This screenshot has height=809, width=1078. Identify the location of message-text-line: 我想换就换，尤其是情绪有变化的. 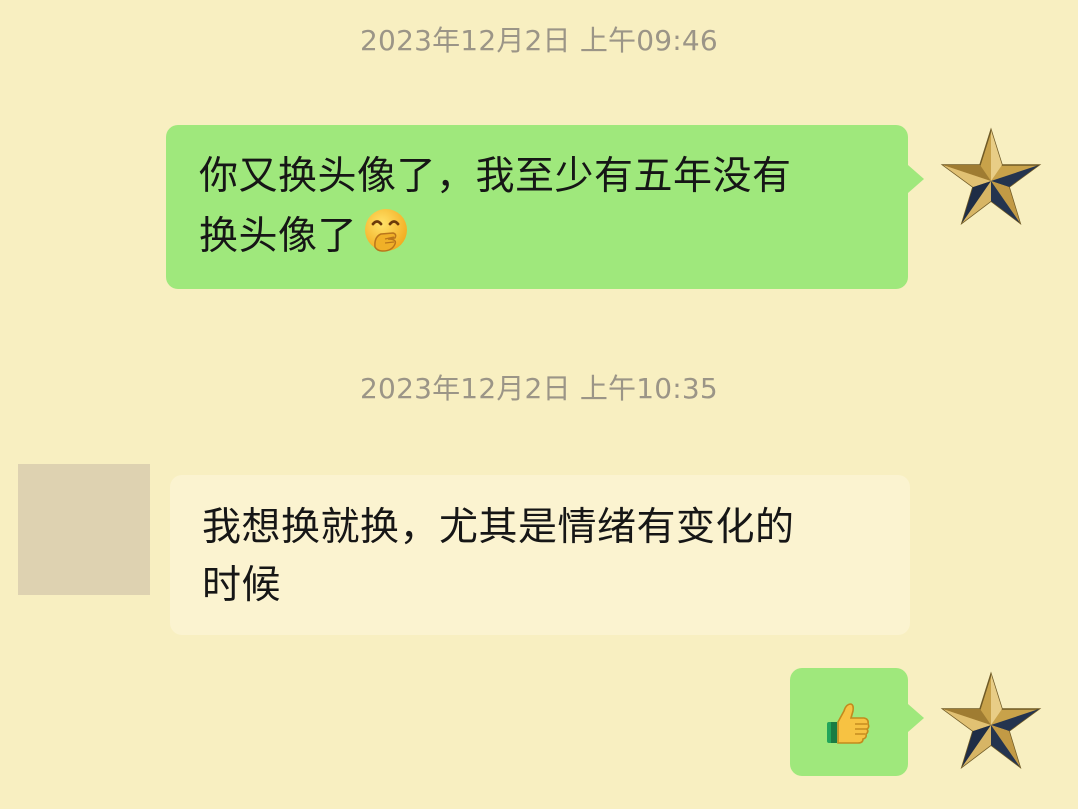
(498, 527).